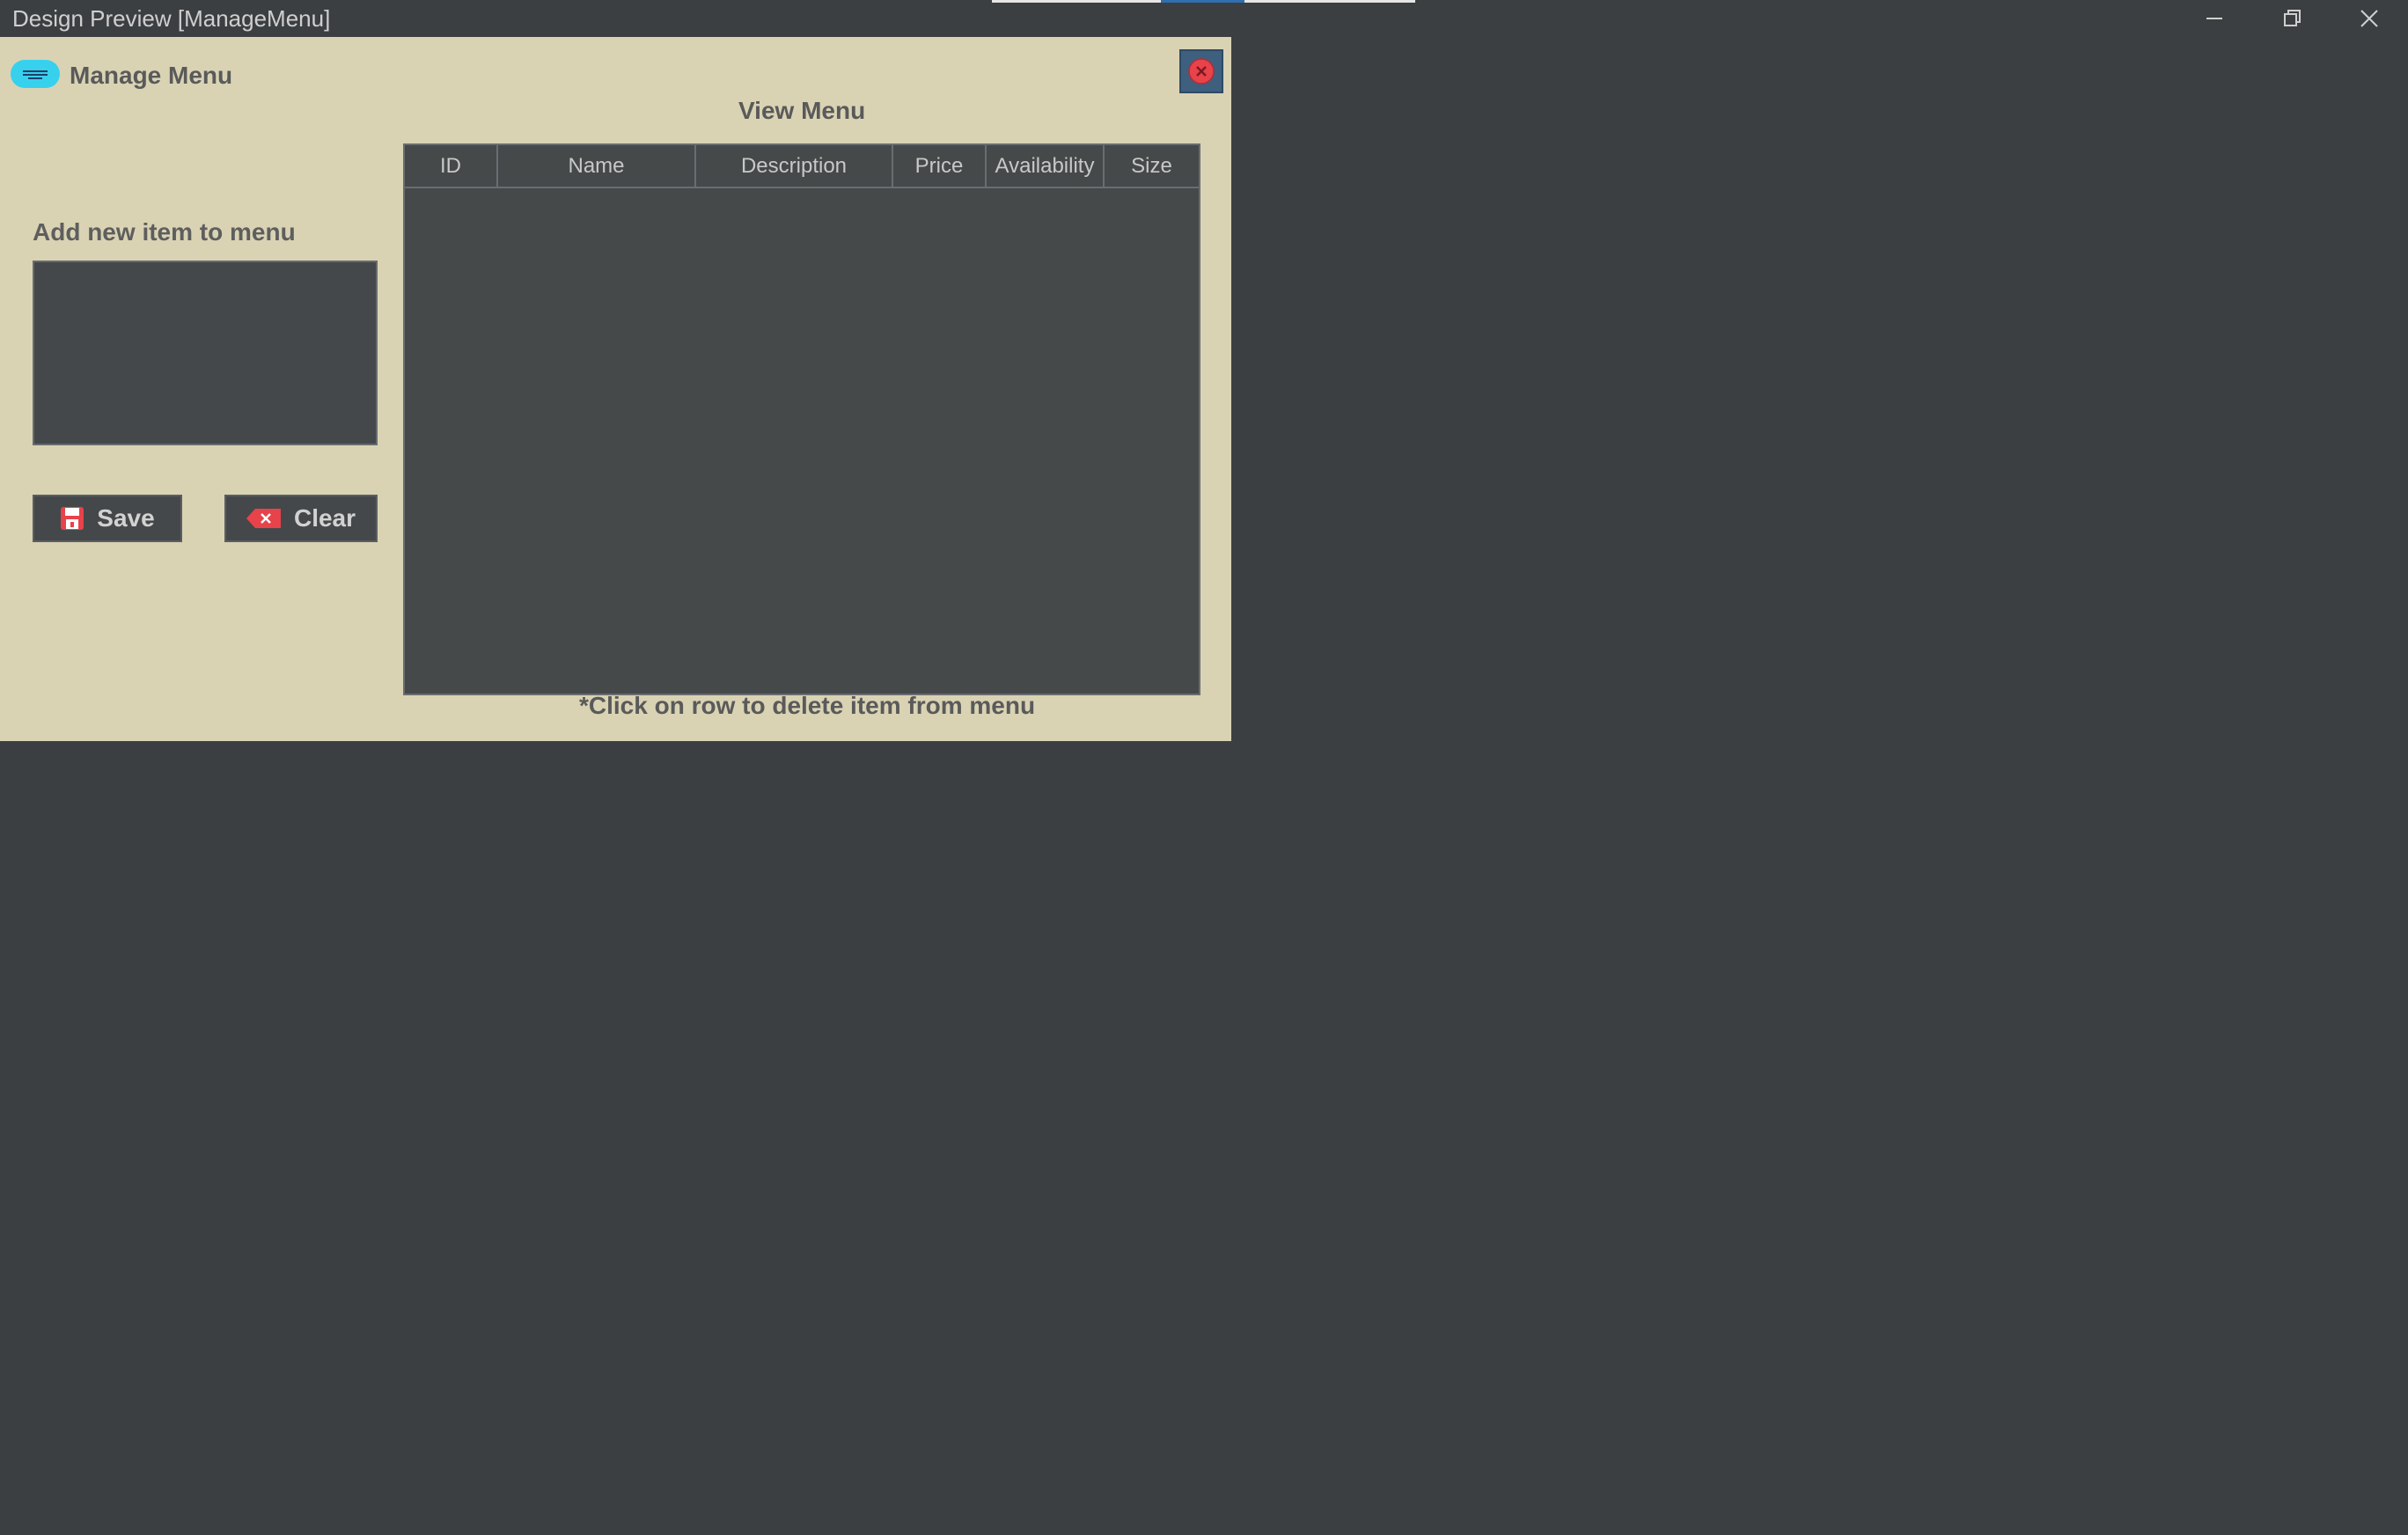 This screenshot has height=1535, width=2408. Describe the element at coordinates (1329, 1) in the screenshot. I see `titlebar-accent-right` at that location.